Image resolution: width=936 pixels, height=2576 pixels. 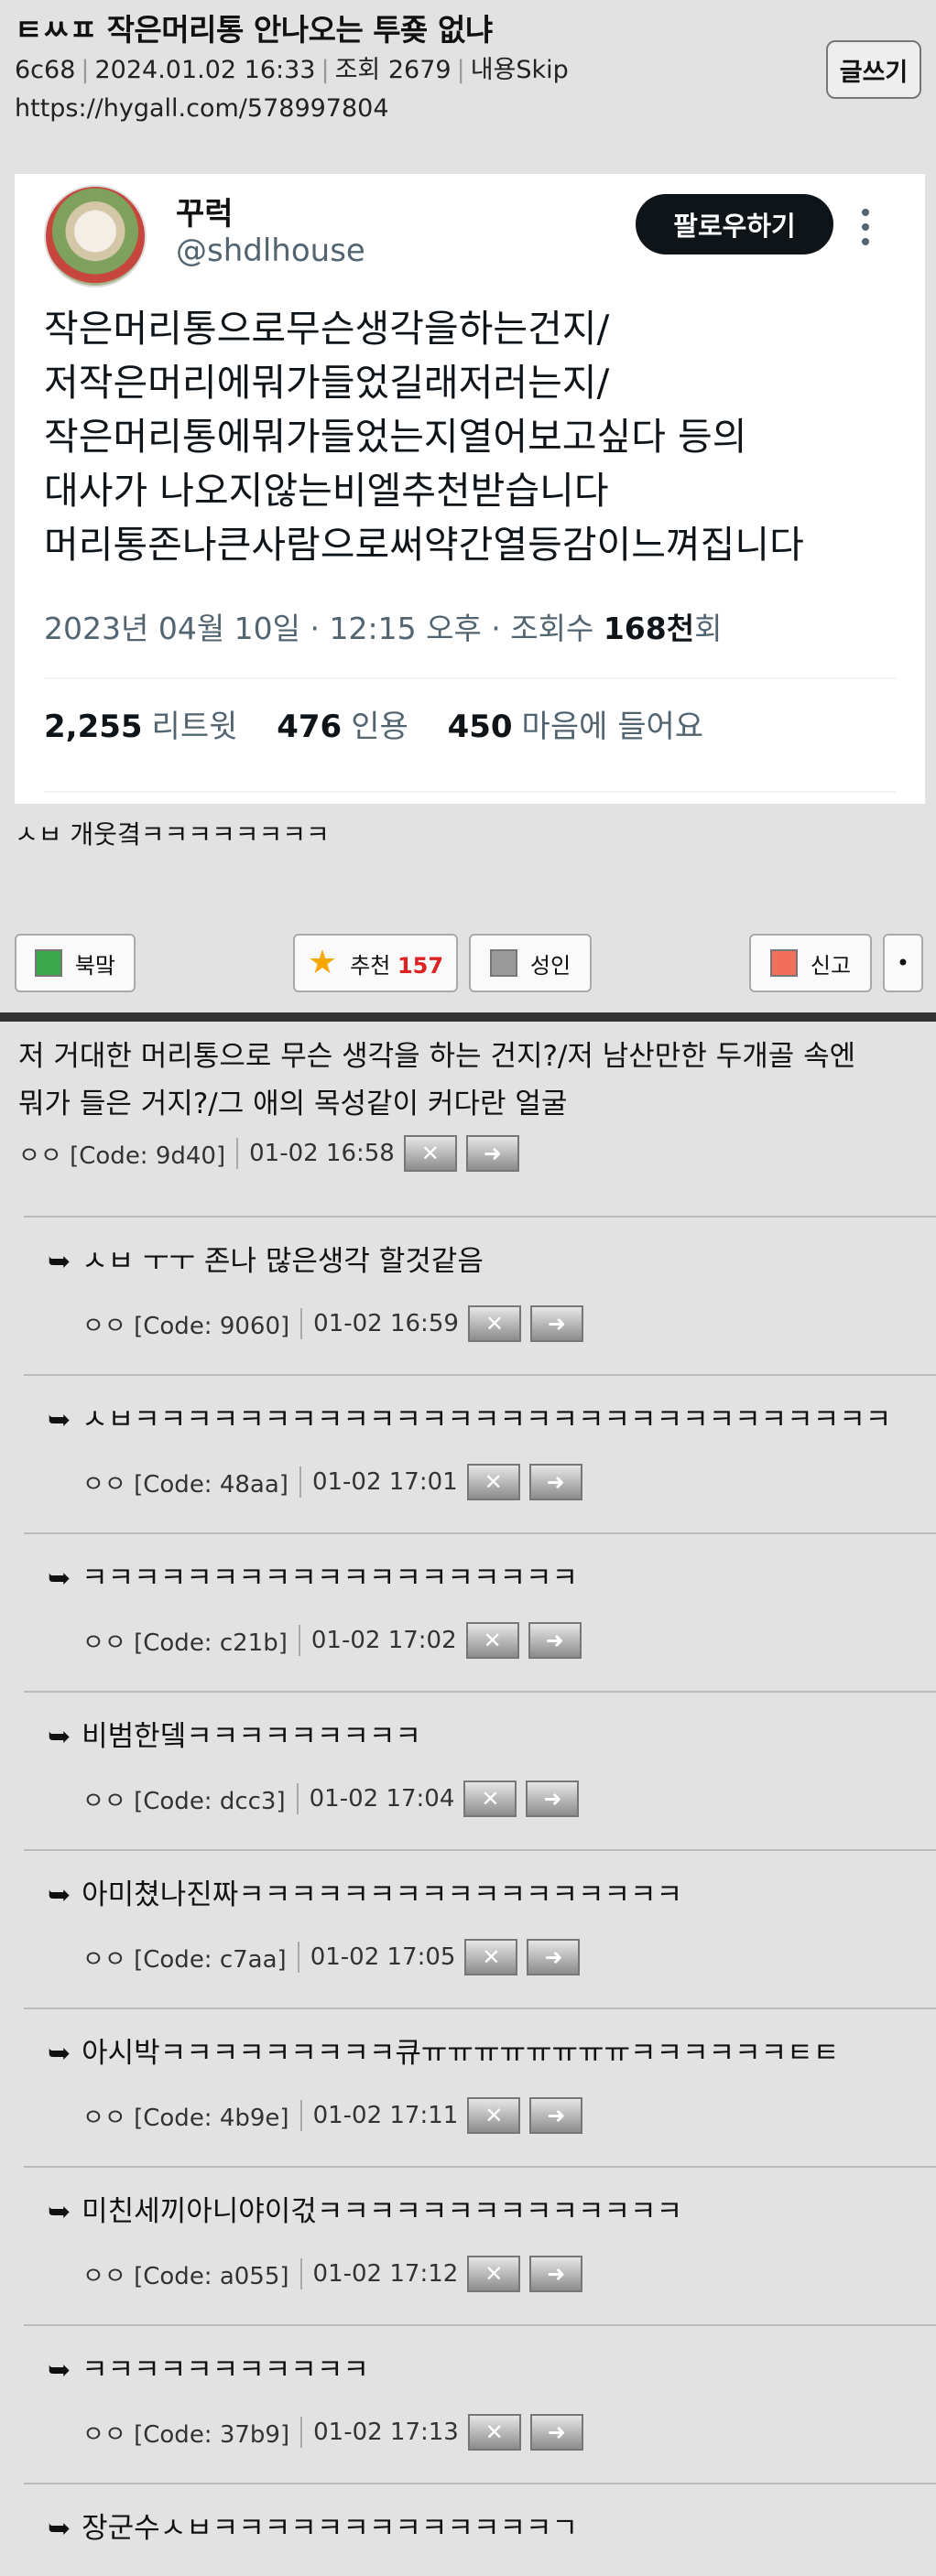 What do you see at coordinates (468, 109) in the screenshot?
I see `post-url: https://hygall.com/578997804` at bounding box center [468, 109].